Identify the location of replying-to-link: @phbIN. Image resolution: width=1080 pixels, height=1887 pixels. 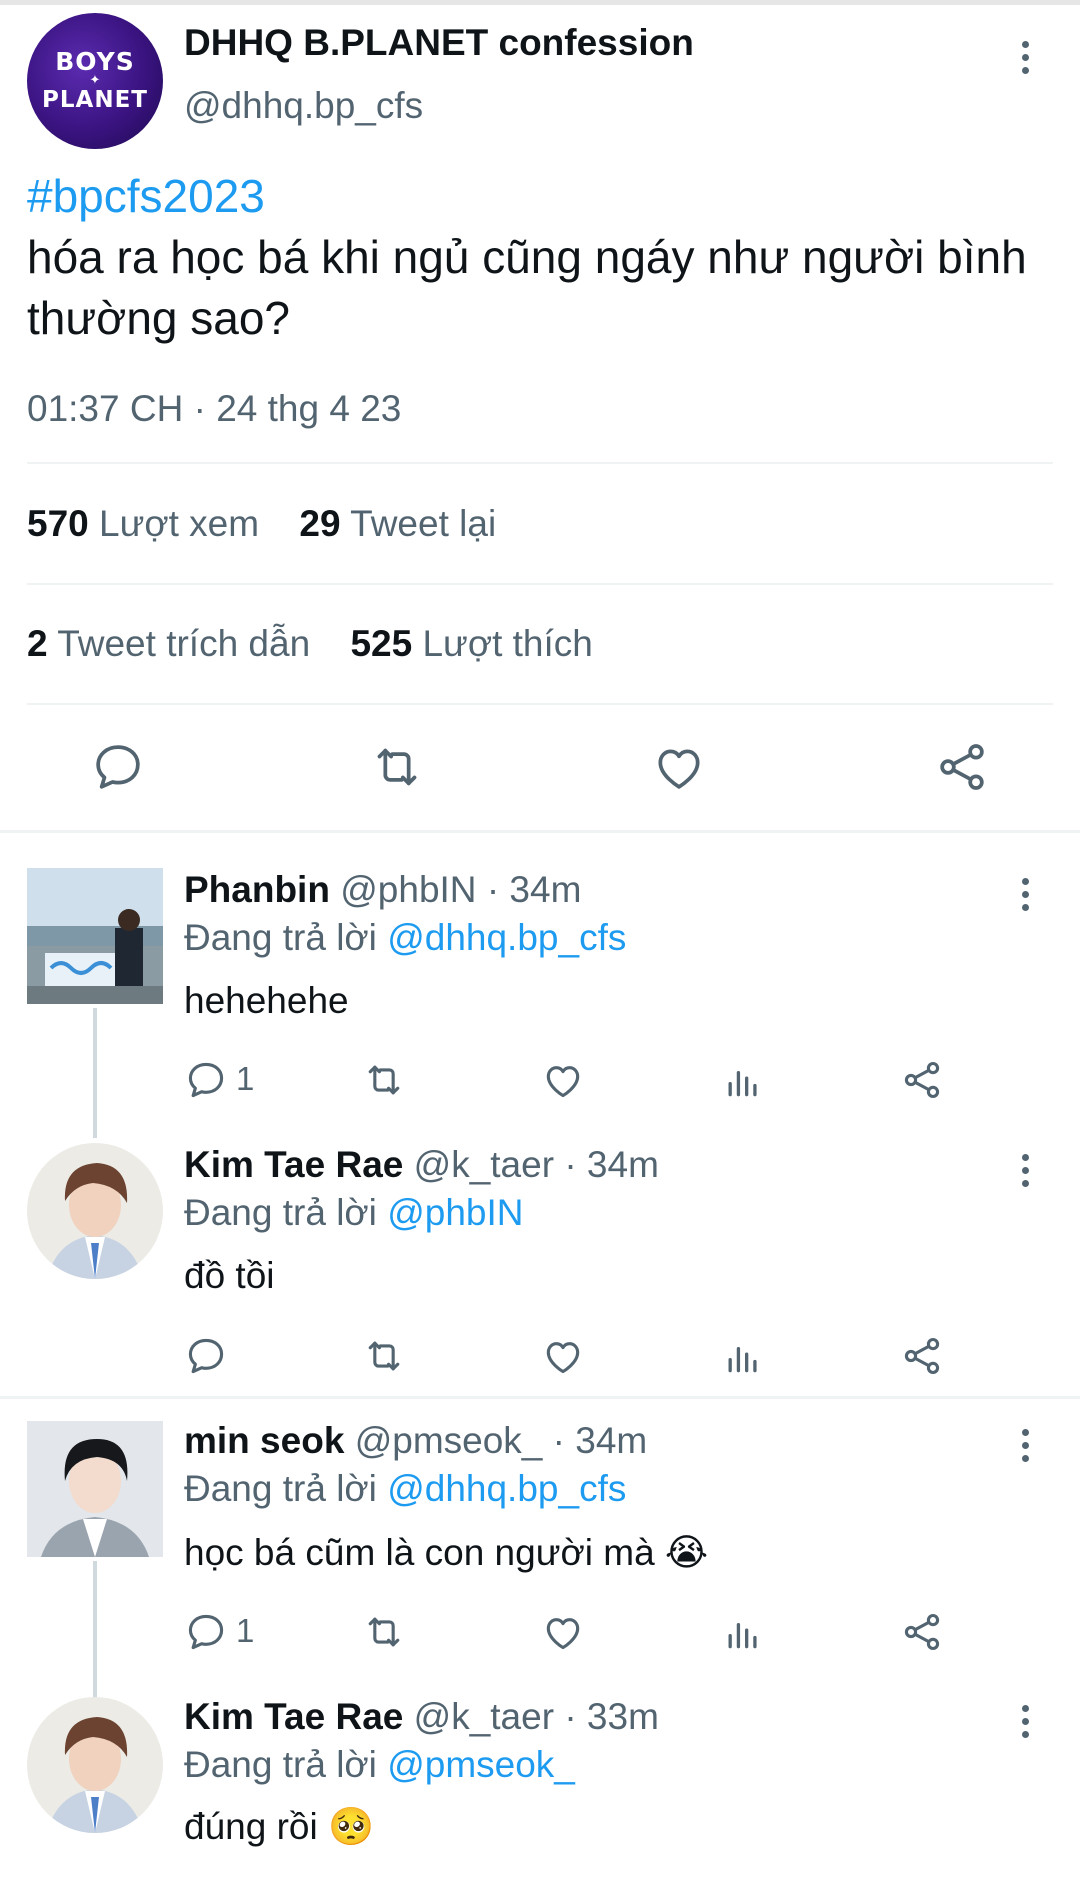
(455, 1212).